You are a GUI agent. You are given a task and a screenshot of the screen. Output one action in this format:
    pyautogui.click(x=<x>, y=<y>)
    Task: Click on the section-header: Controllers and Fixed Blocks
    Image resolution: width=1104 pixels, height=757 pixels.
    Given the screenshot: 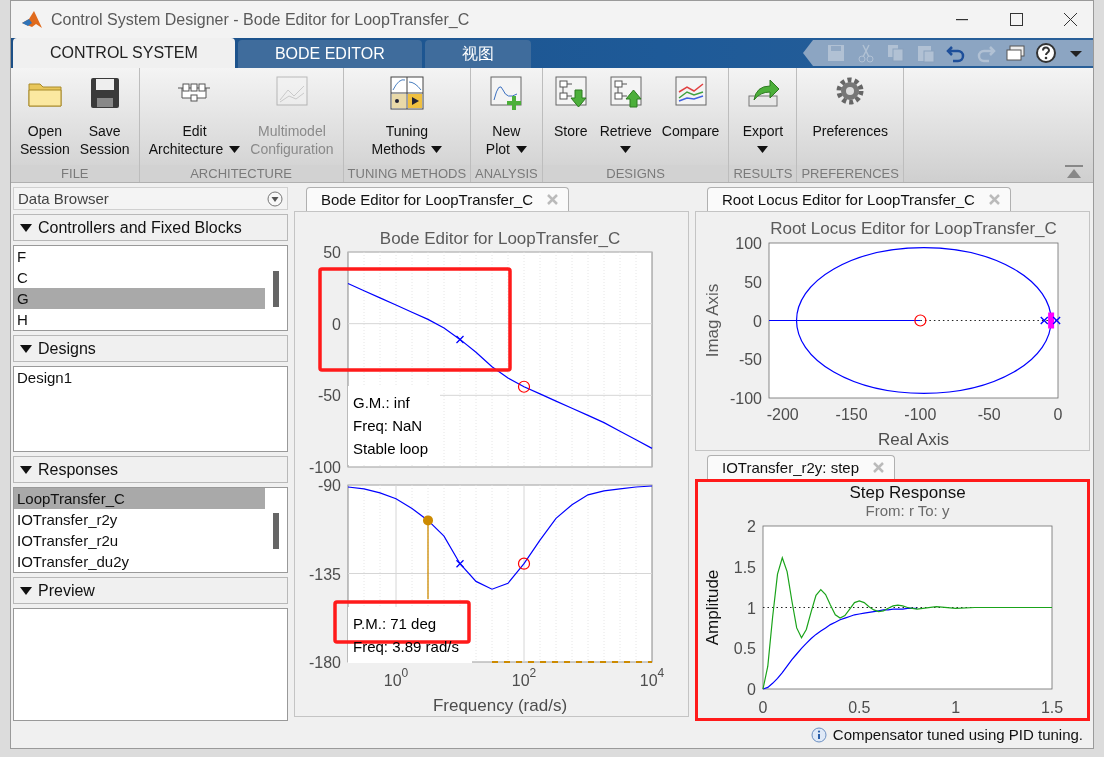 What is the action you would take?
    pyautogui.click(x=150, y=227)
    